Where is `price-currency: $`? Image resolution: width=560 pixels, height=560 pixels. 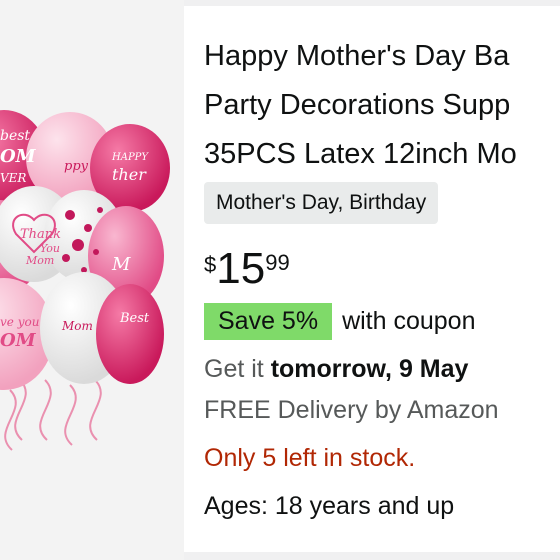
price-currency: $ is located at coordinates (210, 264).